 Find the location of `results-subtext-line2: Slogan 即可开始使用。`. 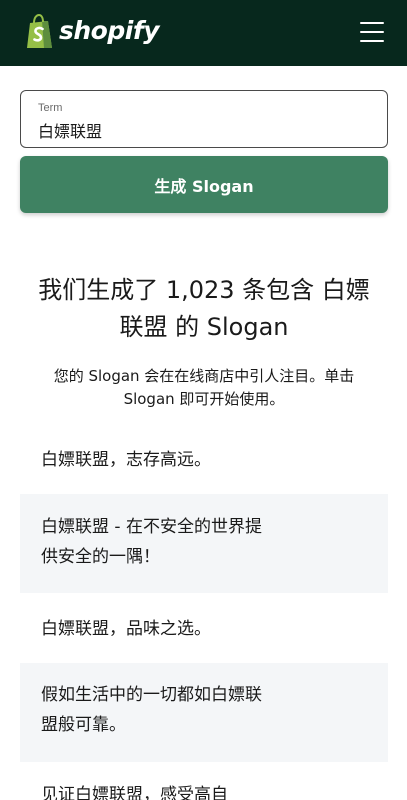

results-subtext-line2: Slogan 即可开始使用。 is located at coordinates (204, 399).